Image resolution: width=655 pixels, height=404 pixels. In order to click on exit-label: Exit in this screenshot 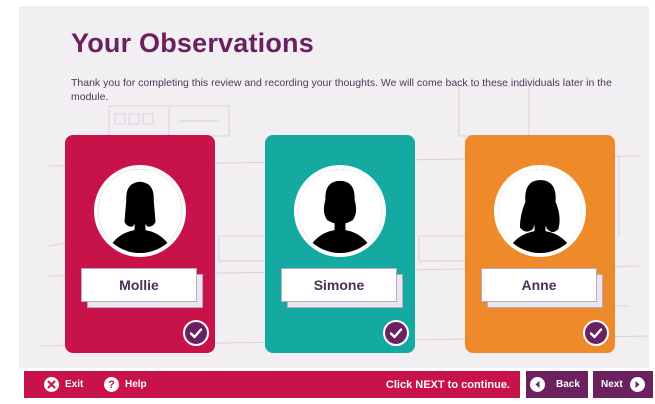, I will do `click(74, 384)`.